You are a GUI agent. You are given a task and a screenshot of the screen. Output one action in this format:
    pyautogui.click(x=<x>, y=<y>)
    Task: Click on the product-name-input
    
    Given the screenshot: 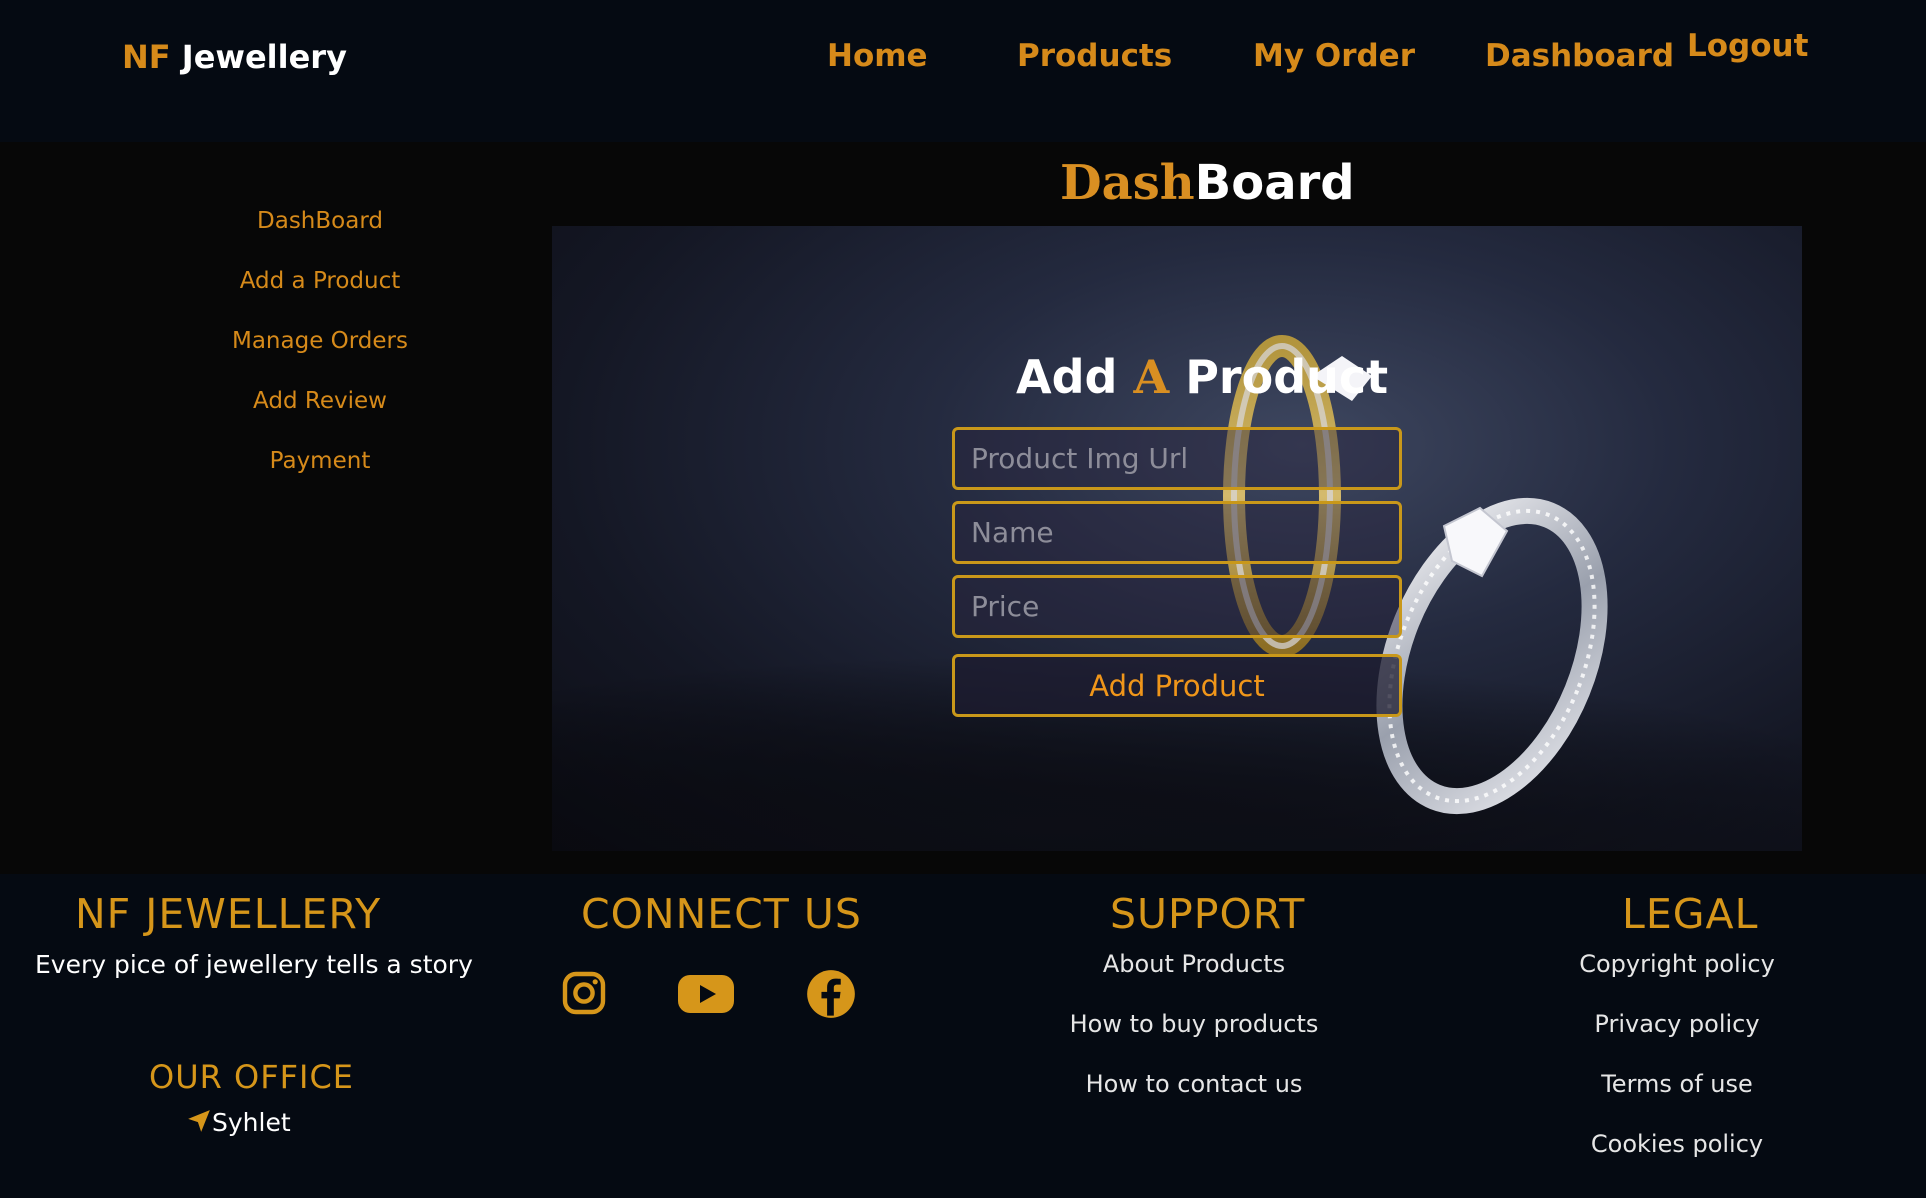 What is the action you would take?
    pyautogui.click(x=1177, y=532)
    